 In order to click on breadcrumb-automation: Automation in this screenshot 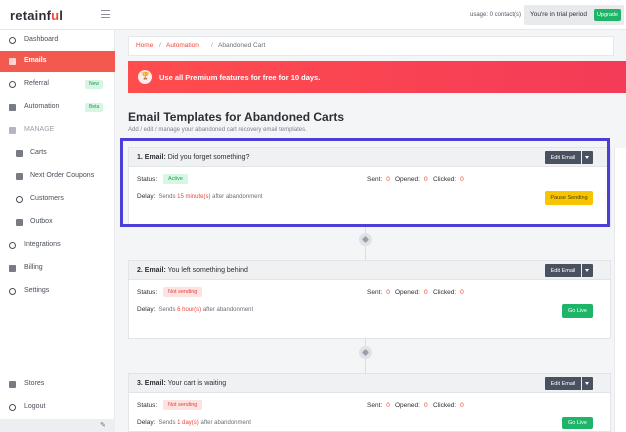, I will do `click(182, 45)`.